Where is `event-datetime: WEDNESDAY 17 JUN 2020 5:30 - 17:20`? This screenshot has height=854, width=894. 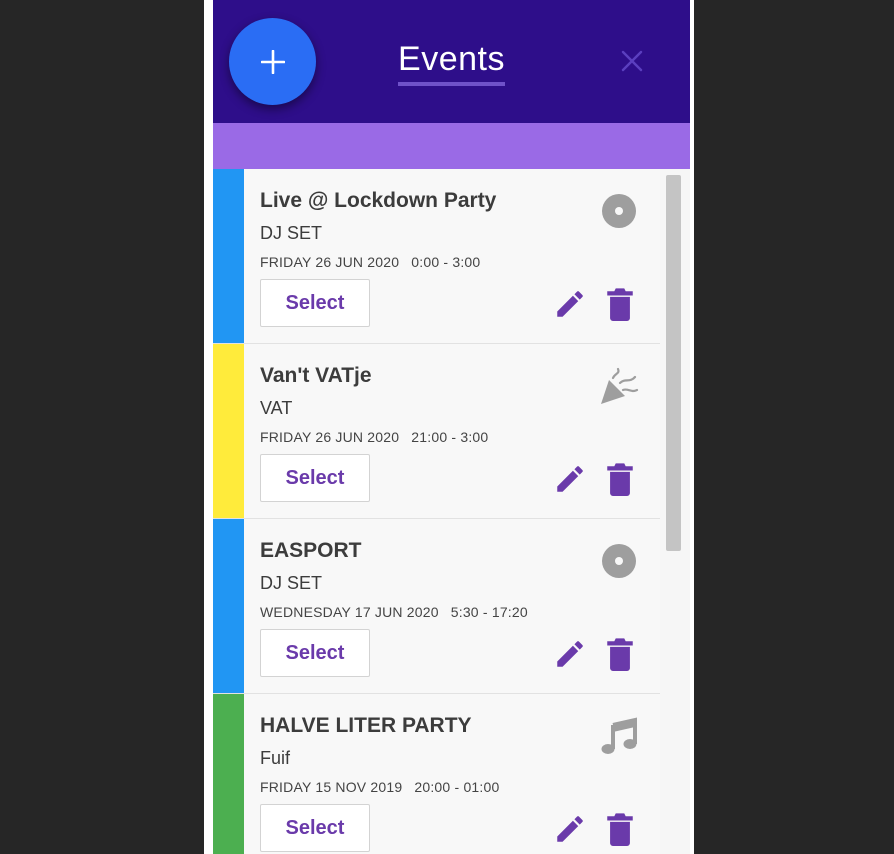 event-datetime: WEDNESDAY 17 JUN 2020 5:30 - 17:20 is located at coordinates (394, 612).